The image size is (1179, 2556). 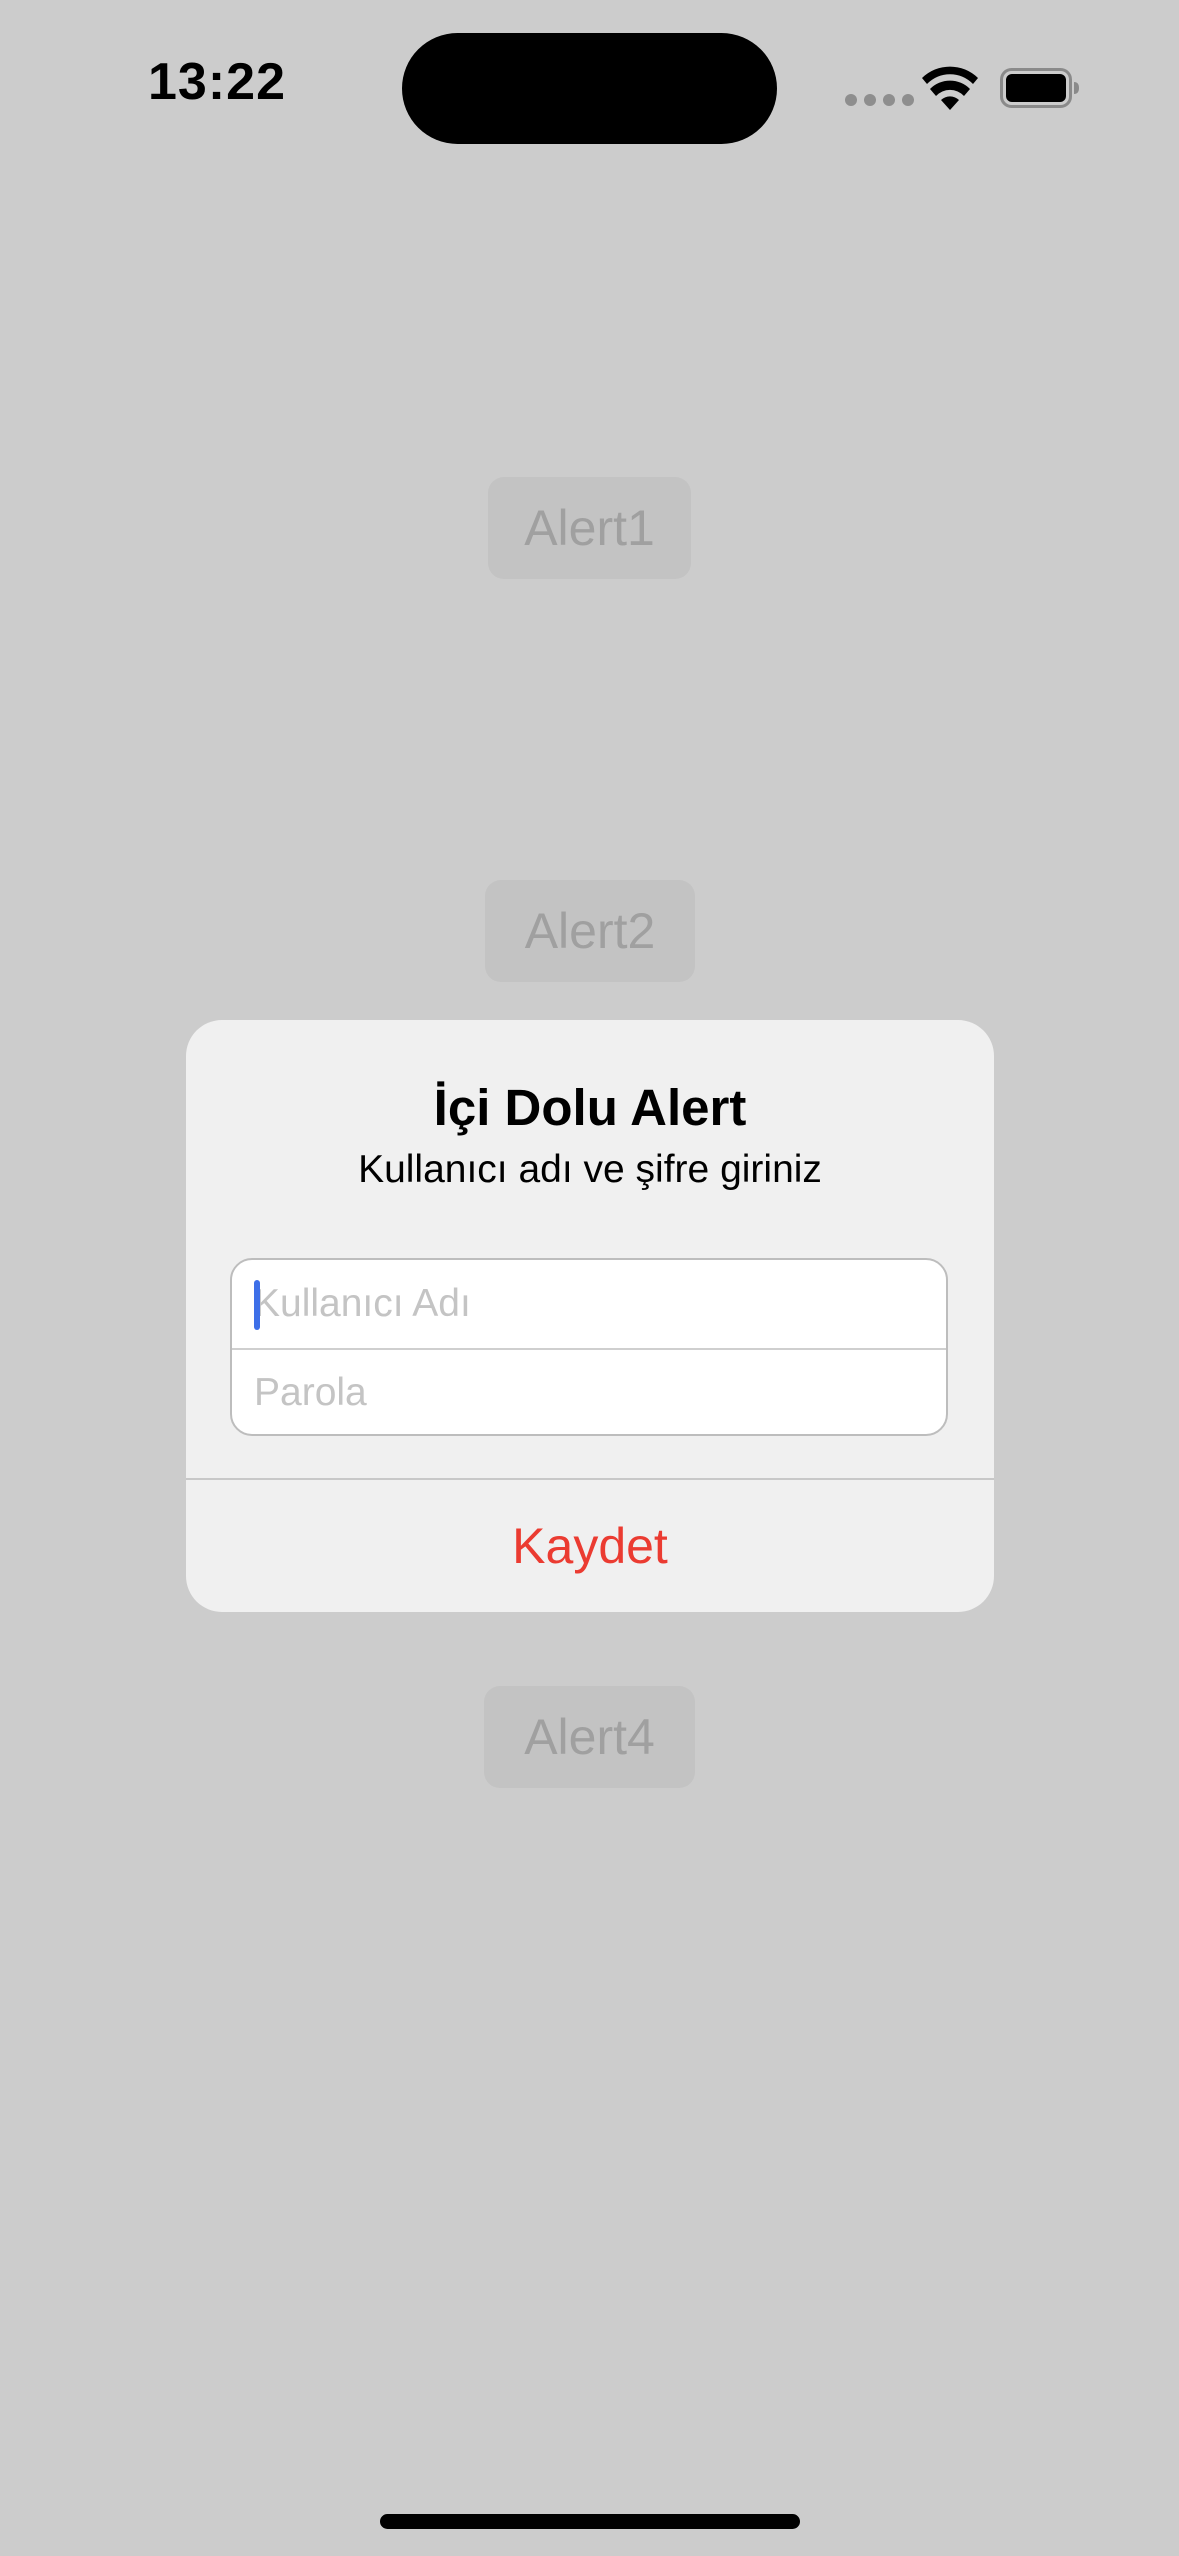 I want to click on alert-title: İçi Dolu Alert, so click(x=590, y=1107).